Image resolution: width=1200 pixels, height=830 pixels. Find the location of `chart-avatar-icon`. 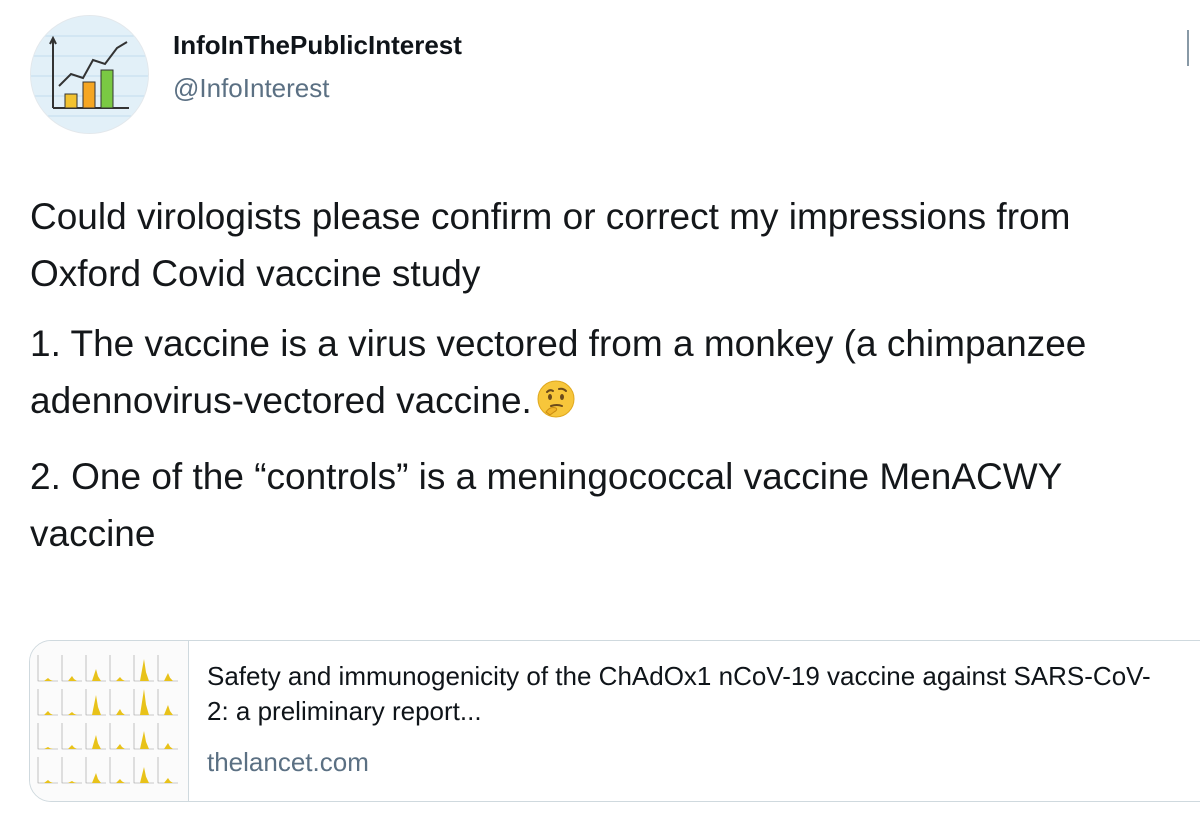

chart-avatar-icon is located at coordinates (89, 74).